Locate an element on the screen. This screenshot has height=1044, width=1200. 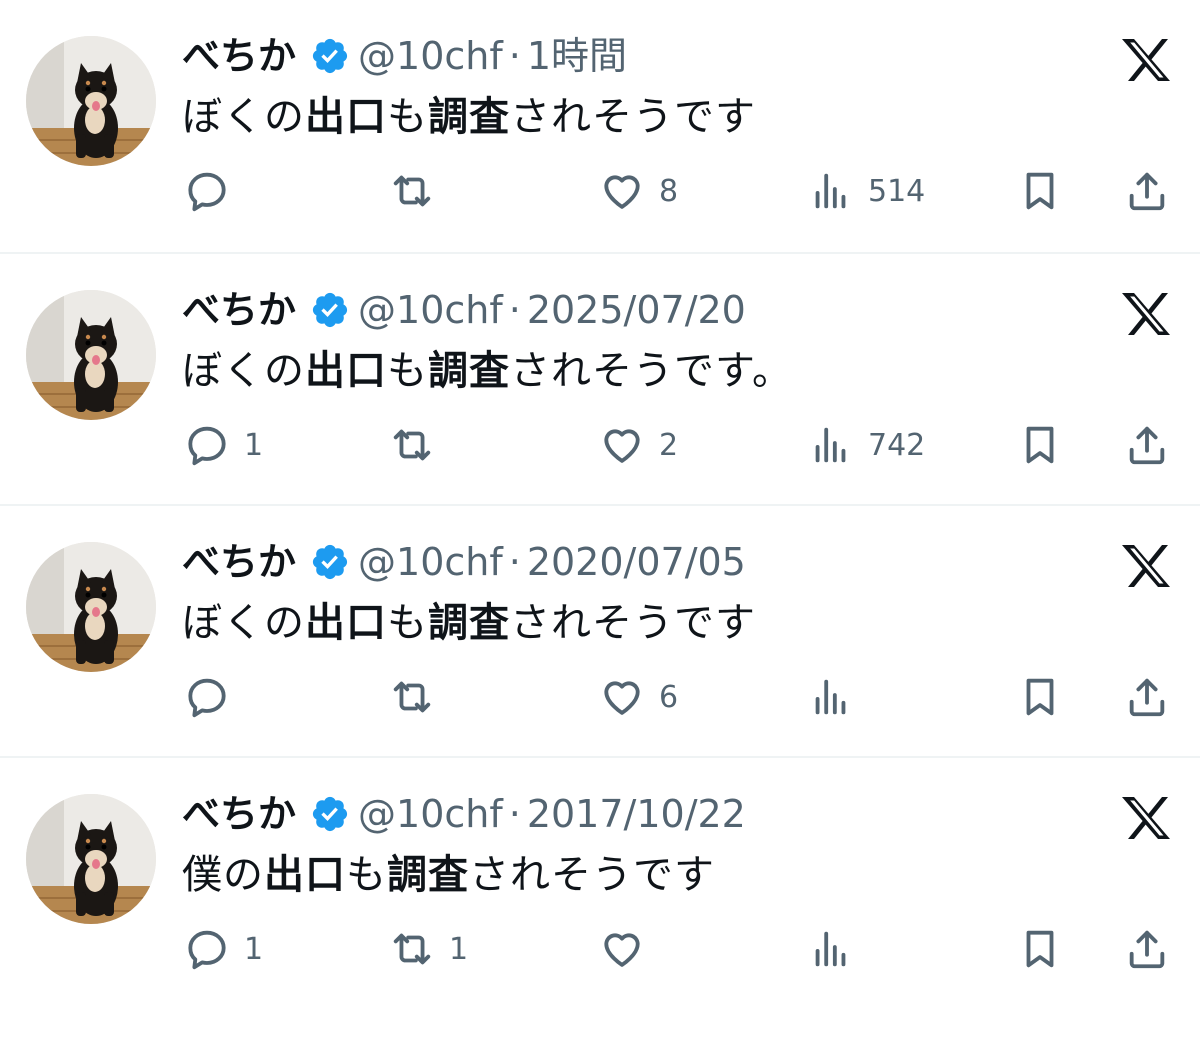
text-segment: 僕の is located at coordinates (223, 875).